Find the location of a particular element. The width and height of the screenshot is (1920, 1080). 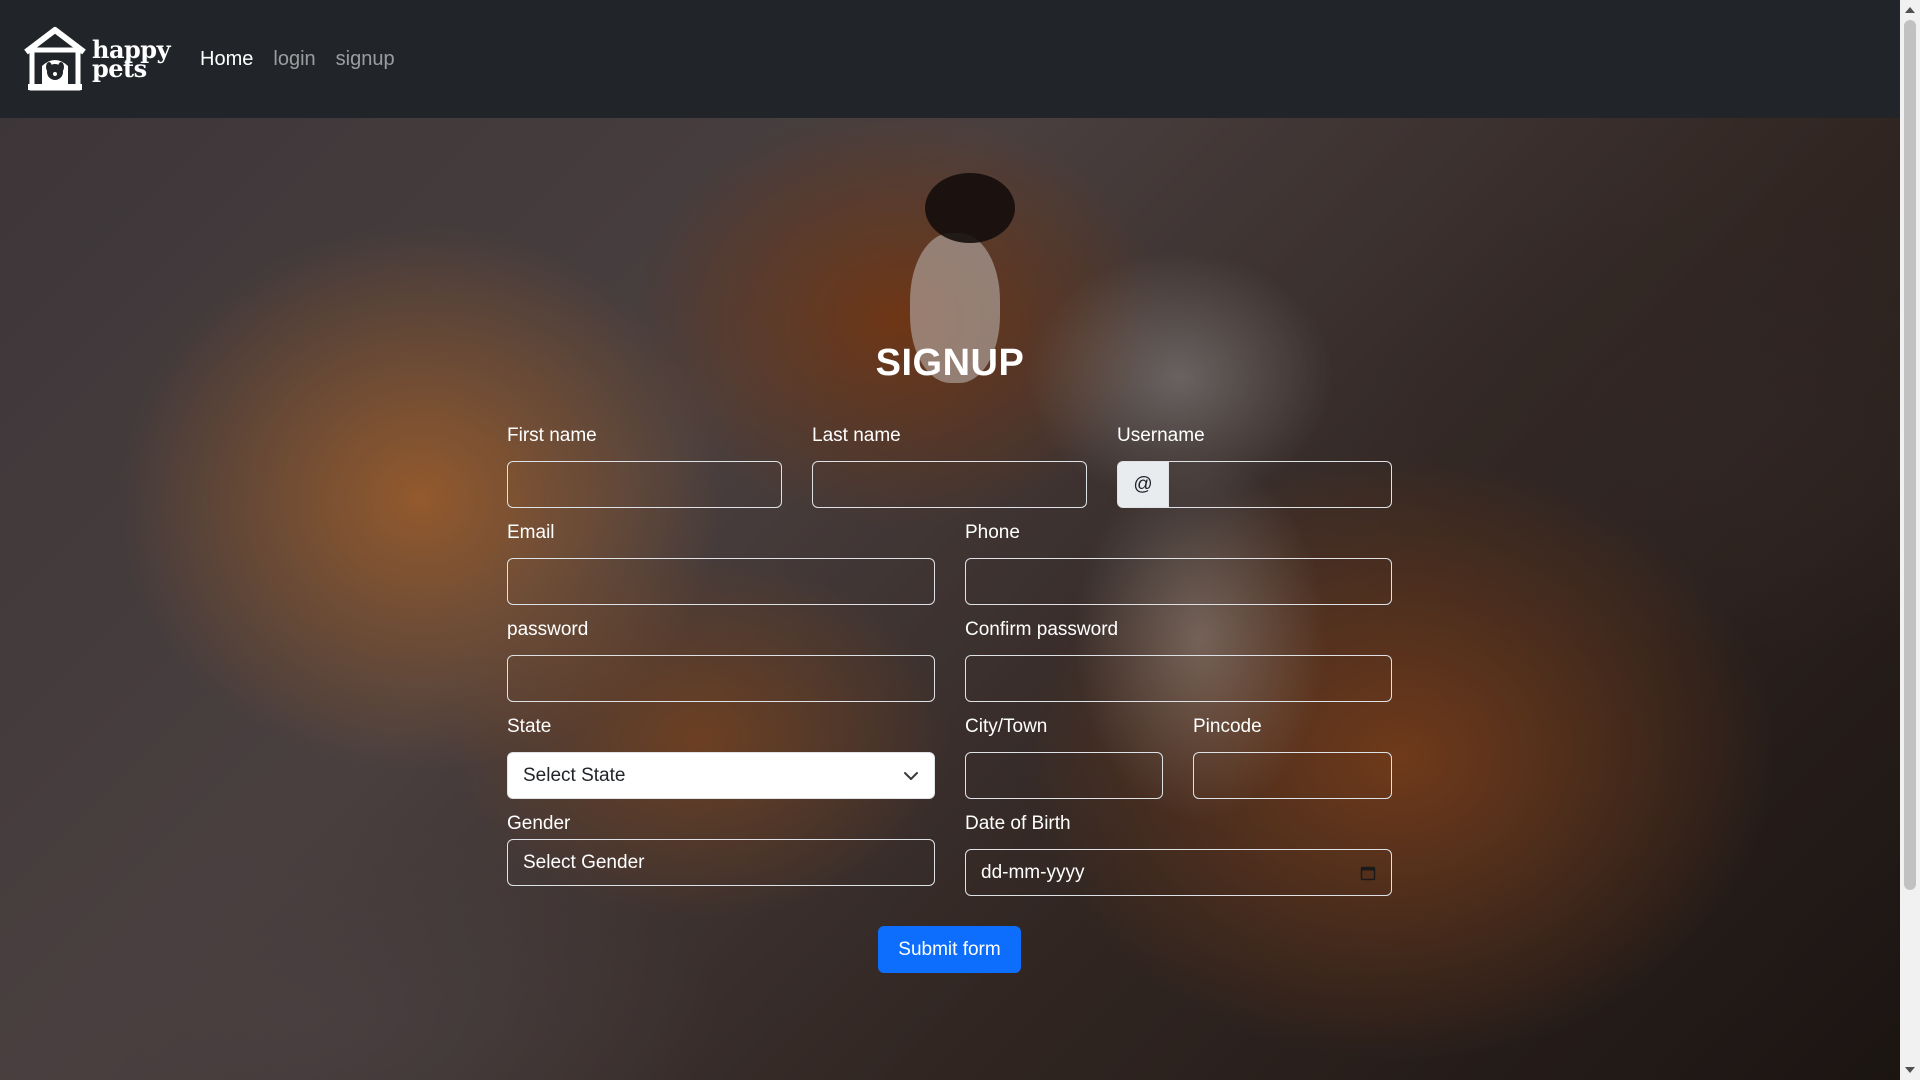

nav-link-signup: signup is located at coordinates (365, 59).